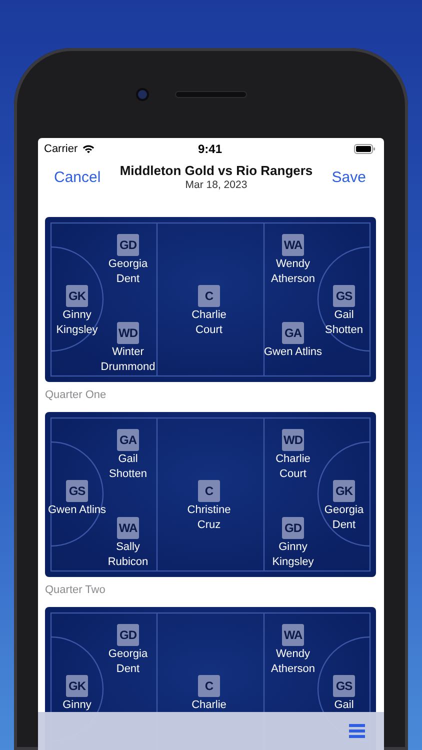 Image resolution: width=422 pixels, height=750 pixels. Describe the element at coordinates (76, 395) in the screenshot. I see `quarter-label: Quarter One` at that location.